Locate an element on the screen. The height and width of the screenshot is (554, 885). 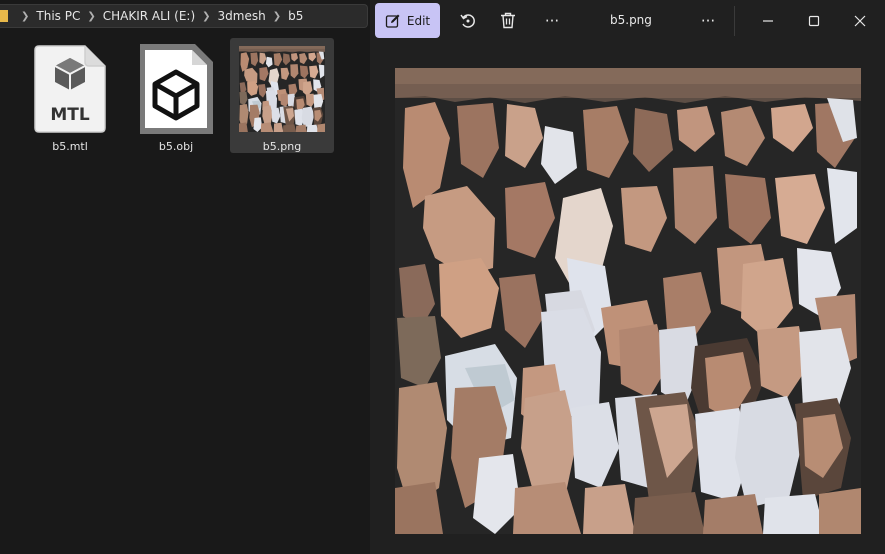
file-name: b5.obj is located at coordinates (176, 146).